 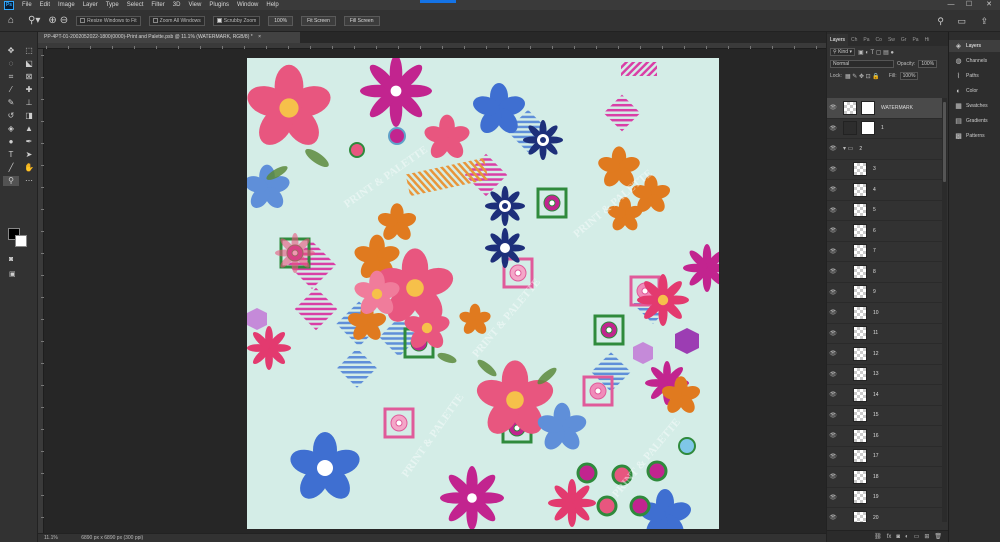 I want to click on history-brush-tool-icon: ↺, so click(x=11, y=116).